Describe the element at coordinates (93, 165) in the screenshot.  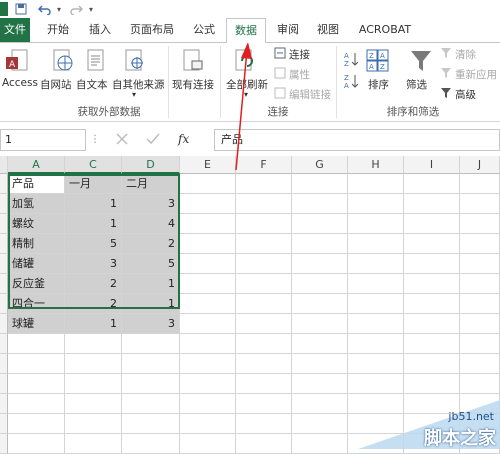
I see `column-header-c: C` at that location.